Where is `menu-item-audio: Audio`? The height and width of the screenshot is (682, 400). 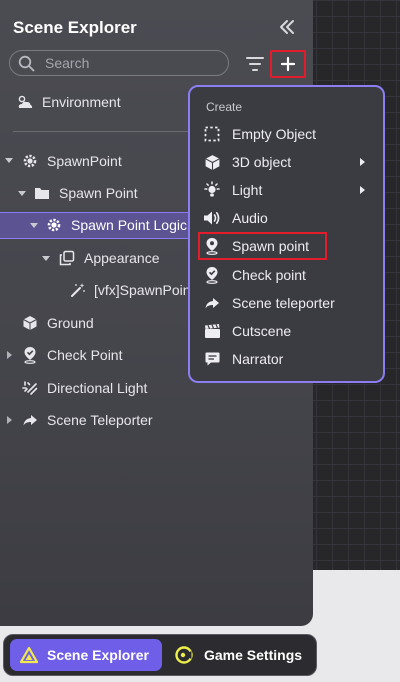 menu-item-audio: Audio is located at coordinates (235, 218).